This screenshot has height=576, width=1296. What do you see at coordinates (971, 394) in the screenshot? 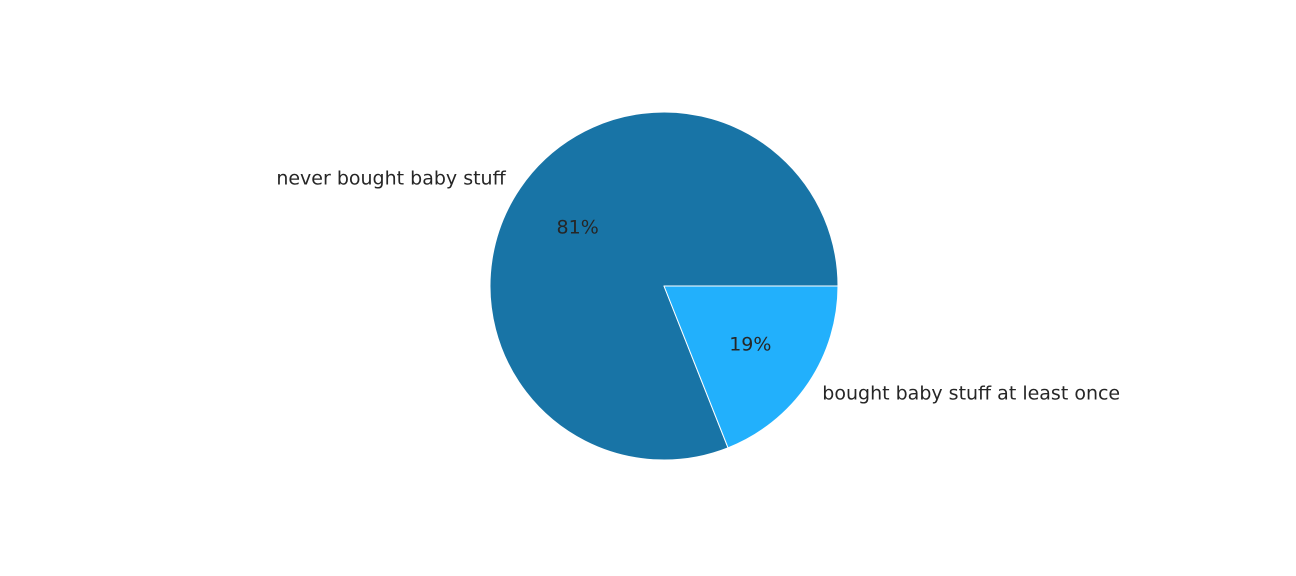
I see `pie-slice-1-category-label: bought baby stuff at least once` at bounding box center [971, 394].